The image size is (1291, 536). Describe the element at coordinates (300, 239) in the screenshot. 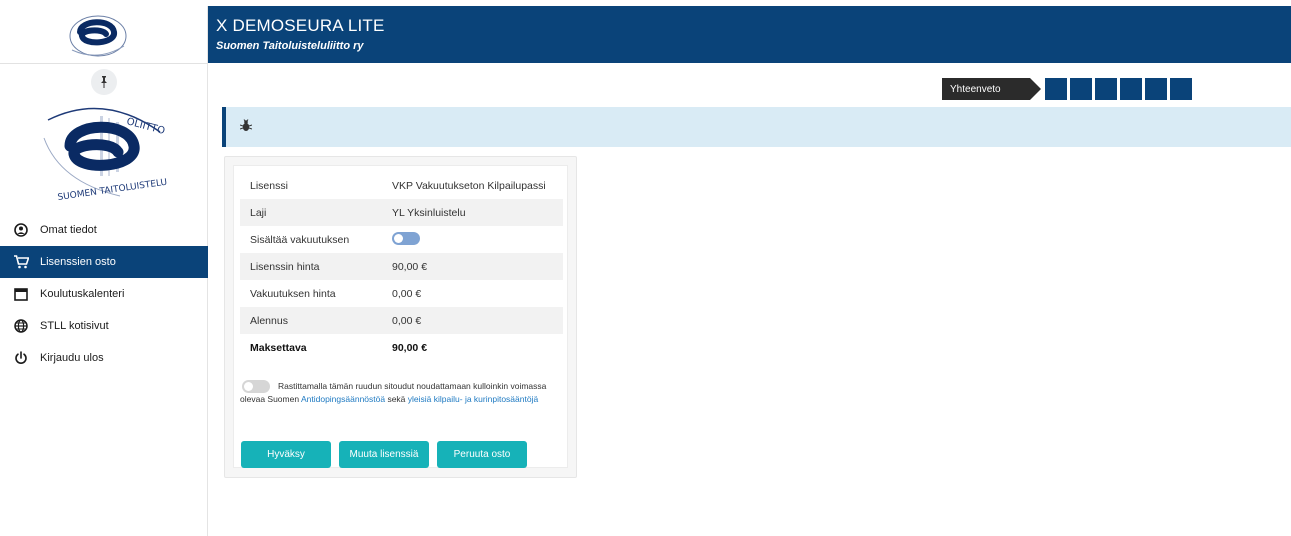

I see `row-label: Sisältää vakuutuksen` at that location.